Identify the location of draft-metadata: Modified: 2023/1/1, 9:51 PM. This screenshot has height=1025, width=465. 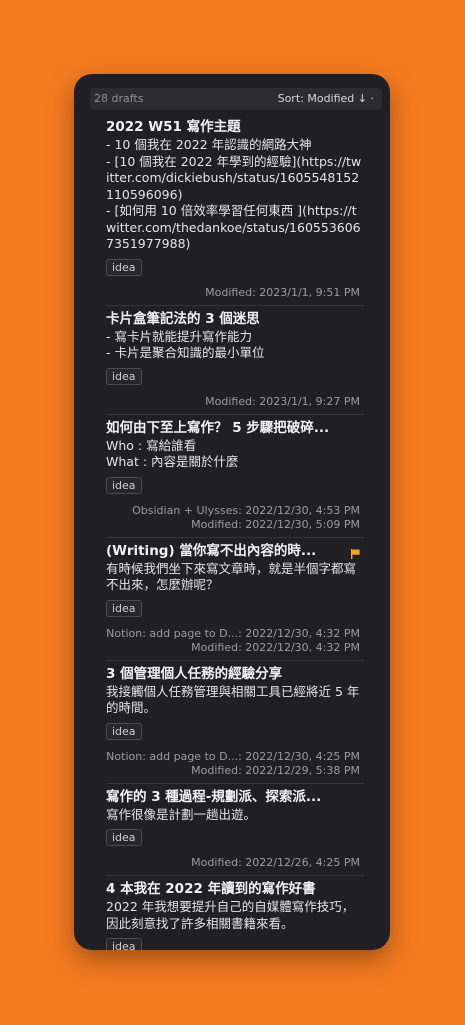
(235, 293).